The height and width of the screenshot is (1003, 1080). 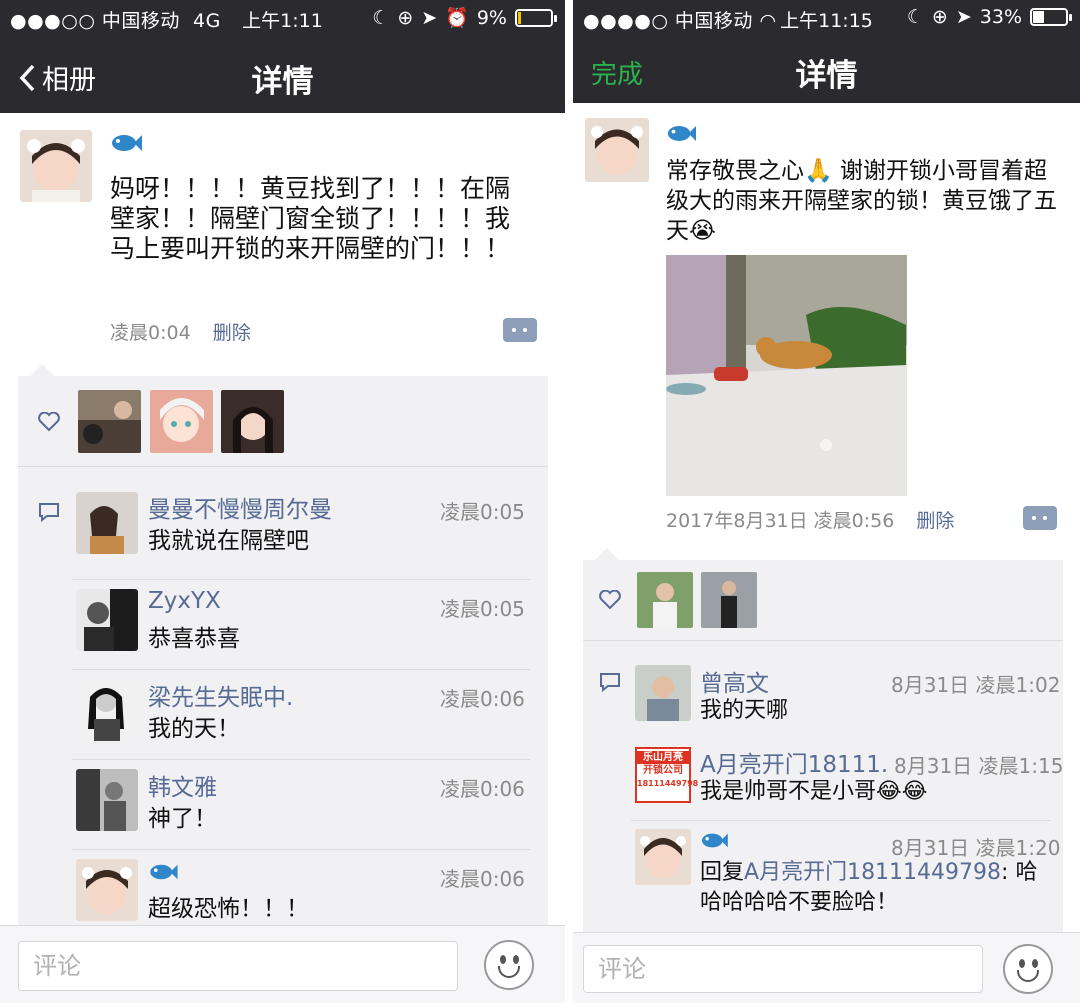 What do you see at coordinates (976, 848) in the screenshot?
I see `comment-time: 8月31日 凌晨1:20` at bounding box center [976, 848].